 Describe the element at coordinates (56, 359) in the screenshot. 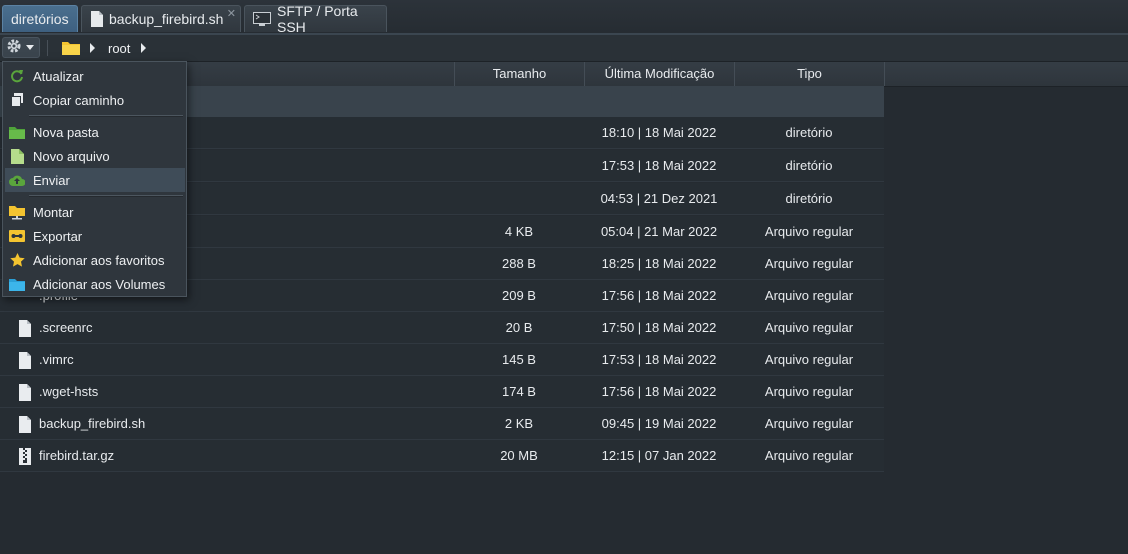

I see `file-name: .vimrc` at that location.